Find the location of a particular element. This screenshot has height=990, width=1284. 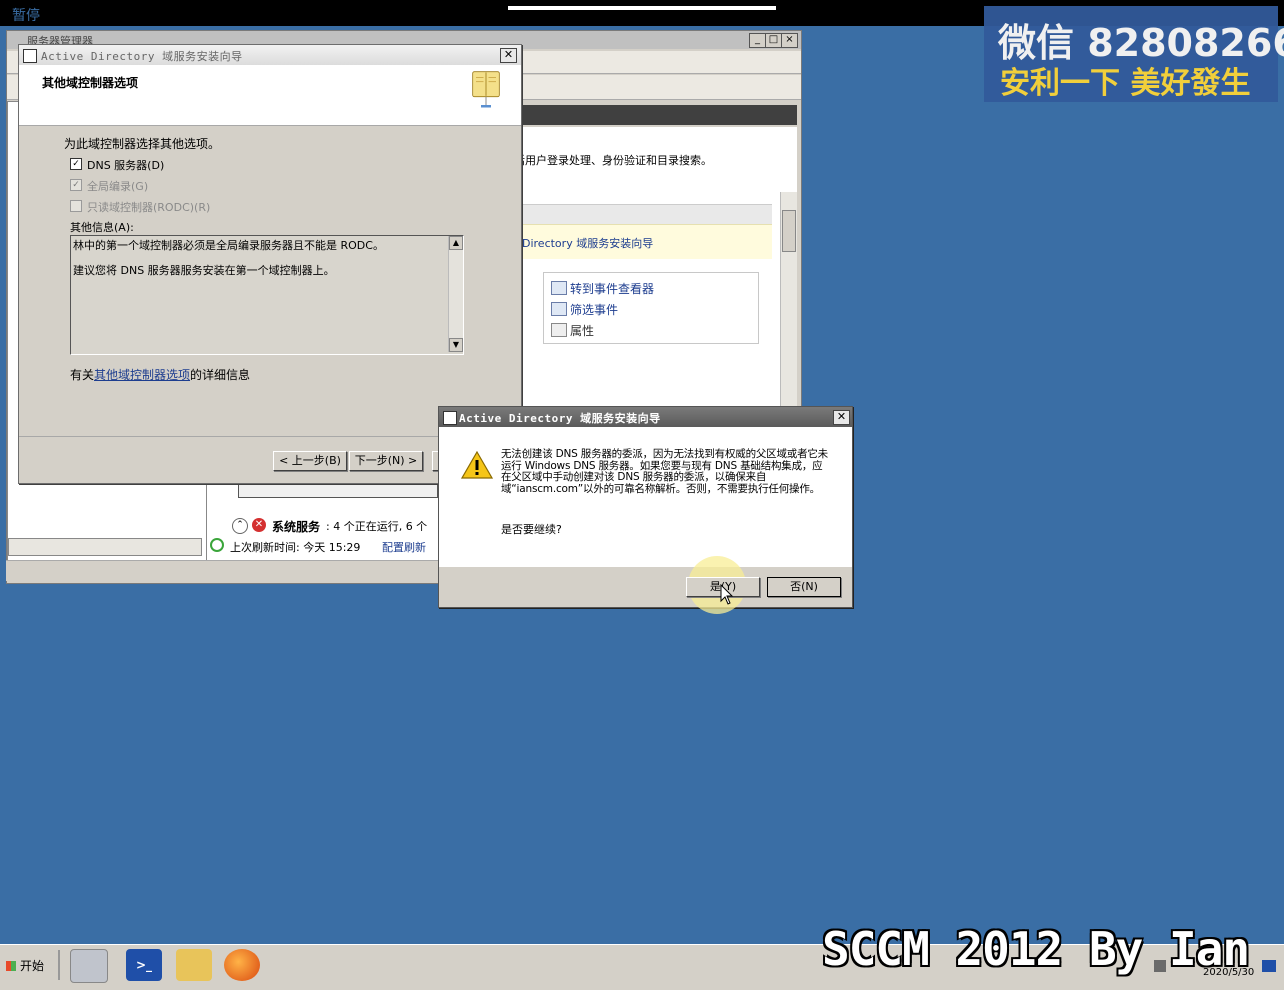

book-icon is located at coordinates (486, 89).